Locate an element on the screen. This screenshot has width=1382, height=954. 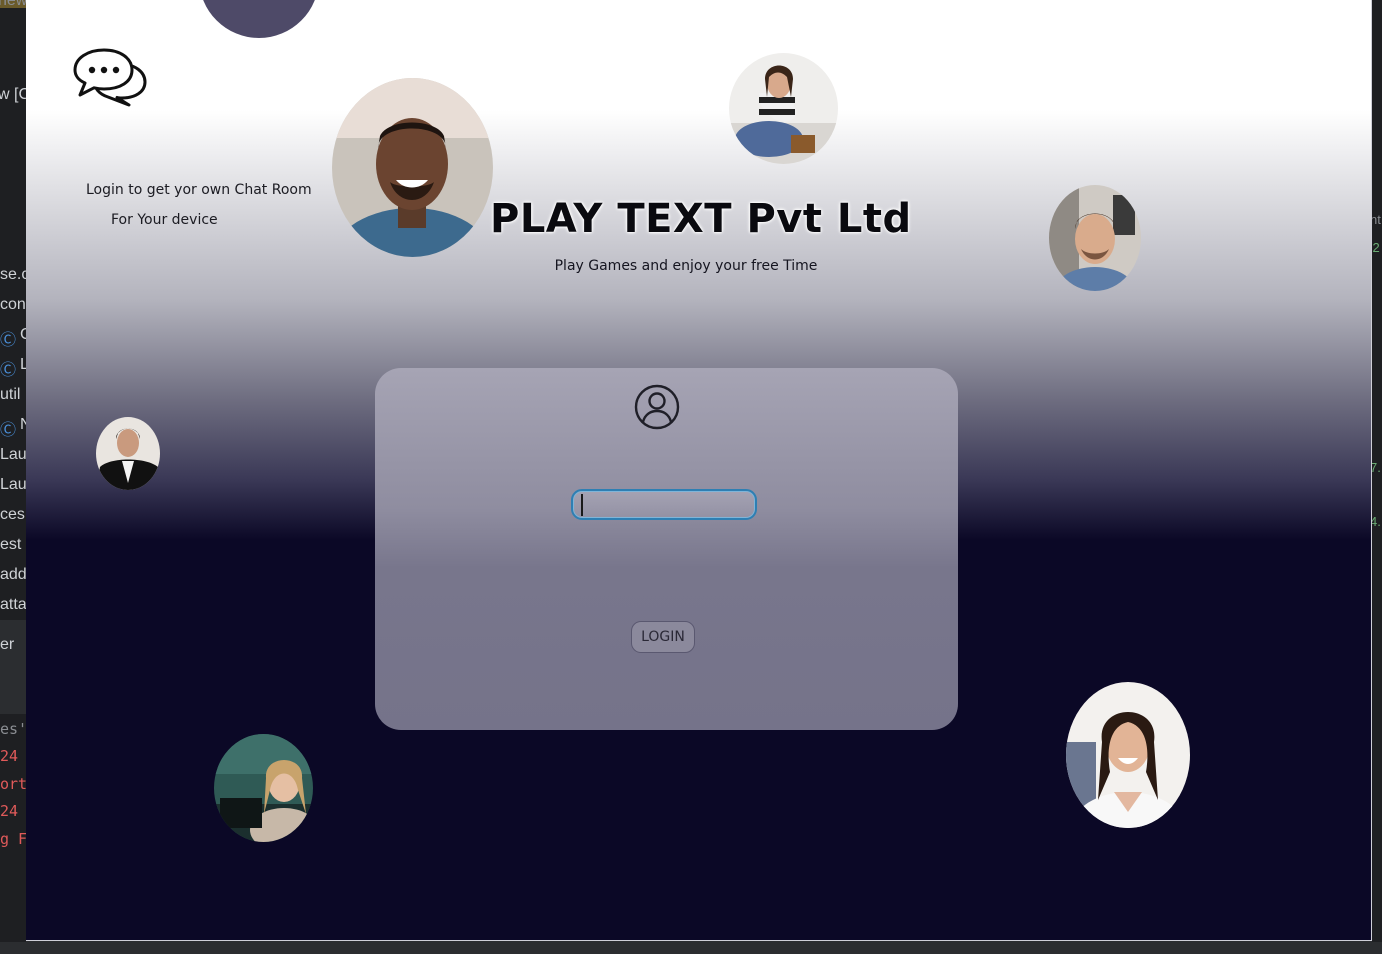
ide-tab-fragment: new is located at coordinates (13, 4).